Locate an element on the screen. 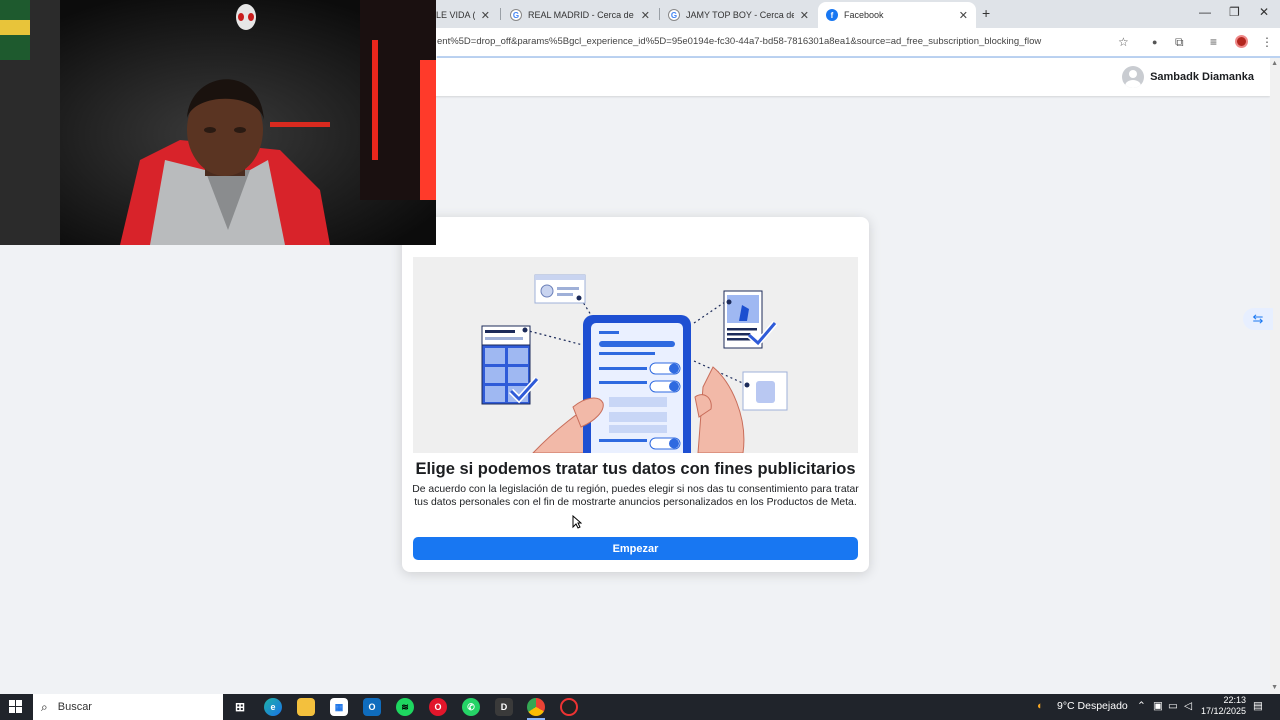 The width and height of the screenshot is (1280, 720). maximize-button: ❐ is located at coordinates (1234, 12).